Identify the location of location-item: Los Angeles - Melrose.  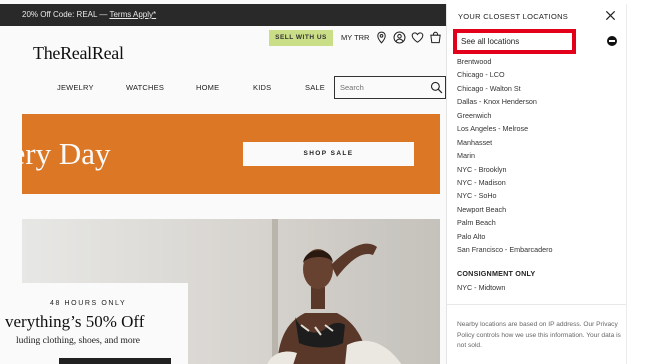
(537, 128).